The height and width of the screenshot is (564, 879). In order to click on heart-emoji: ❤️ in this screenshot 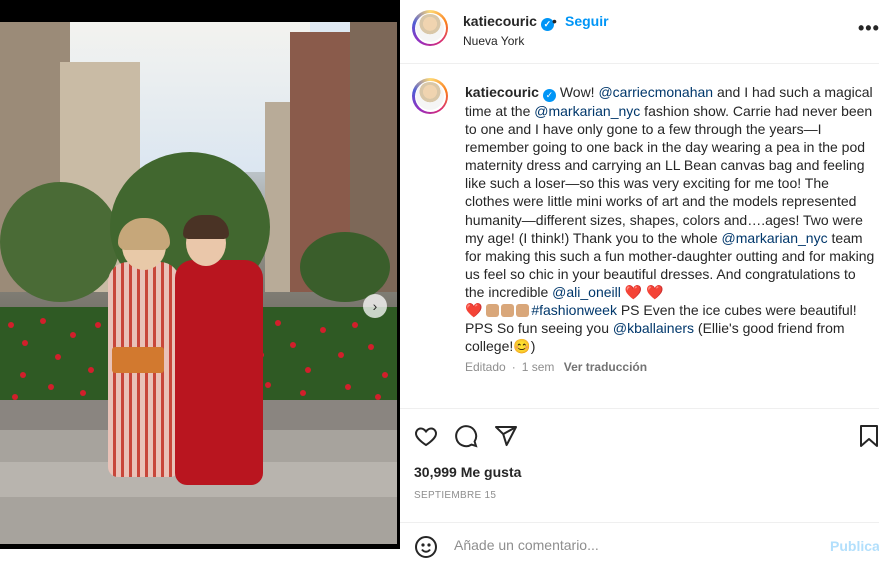, I will do `click(476, 310)`.